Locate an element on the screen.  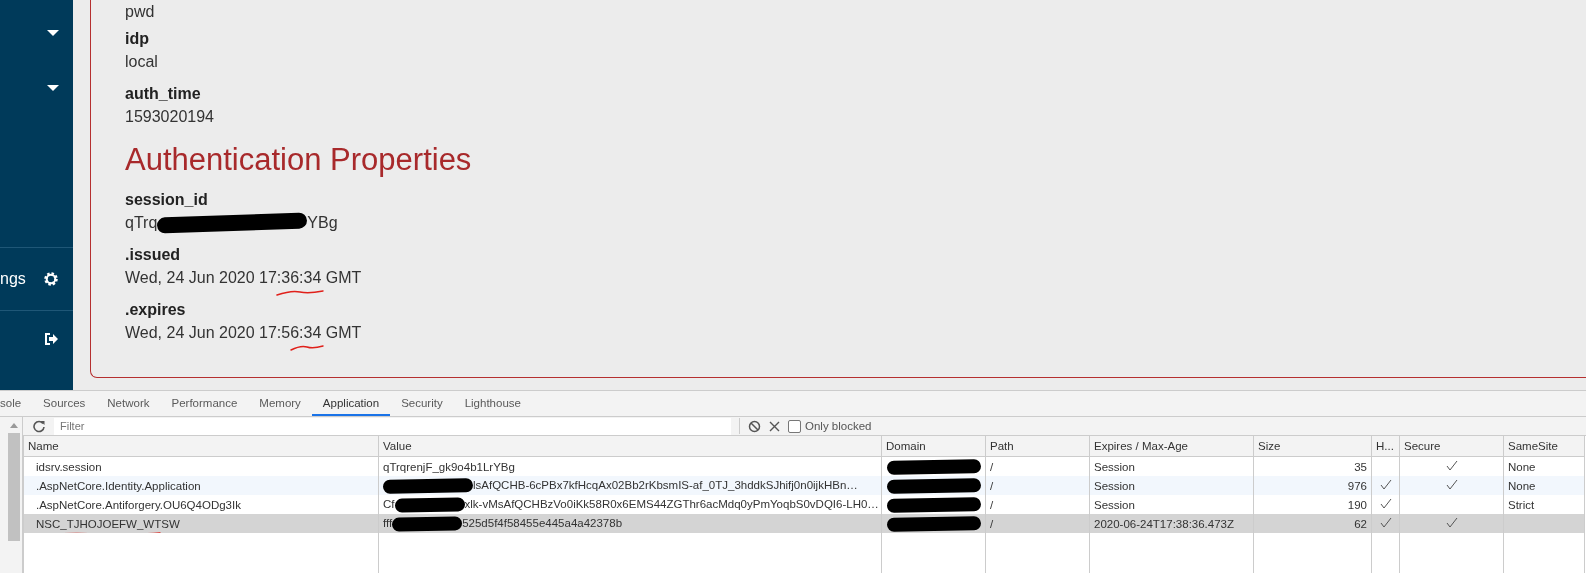
property-label: .expires is located at coordinates (156, 310).